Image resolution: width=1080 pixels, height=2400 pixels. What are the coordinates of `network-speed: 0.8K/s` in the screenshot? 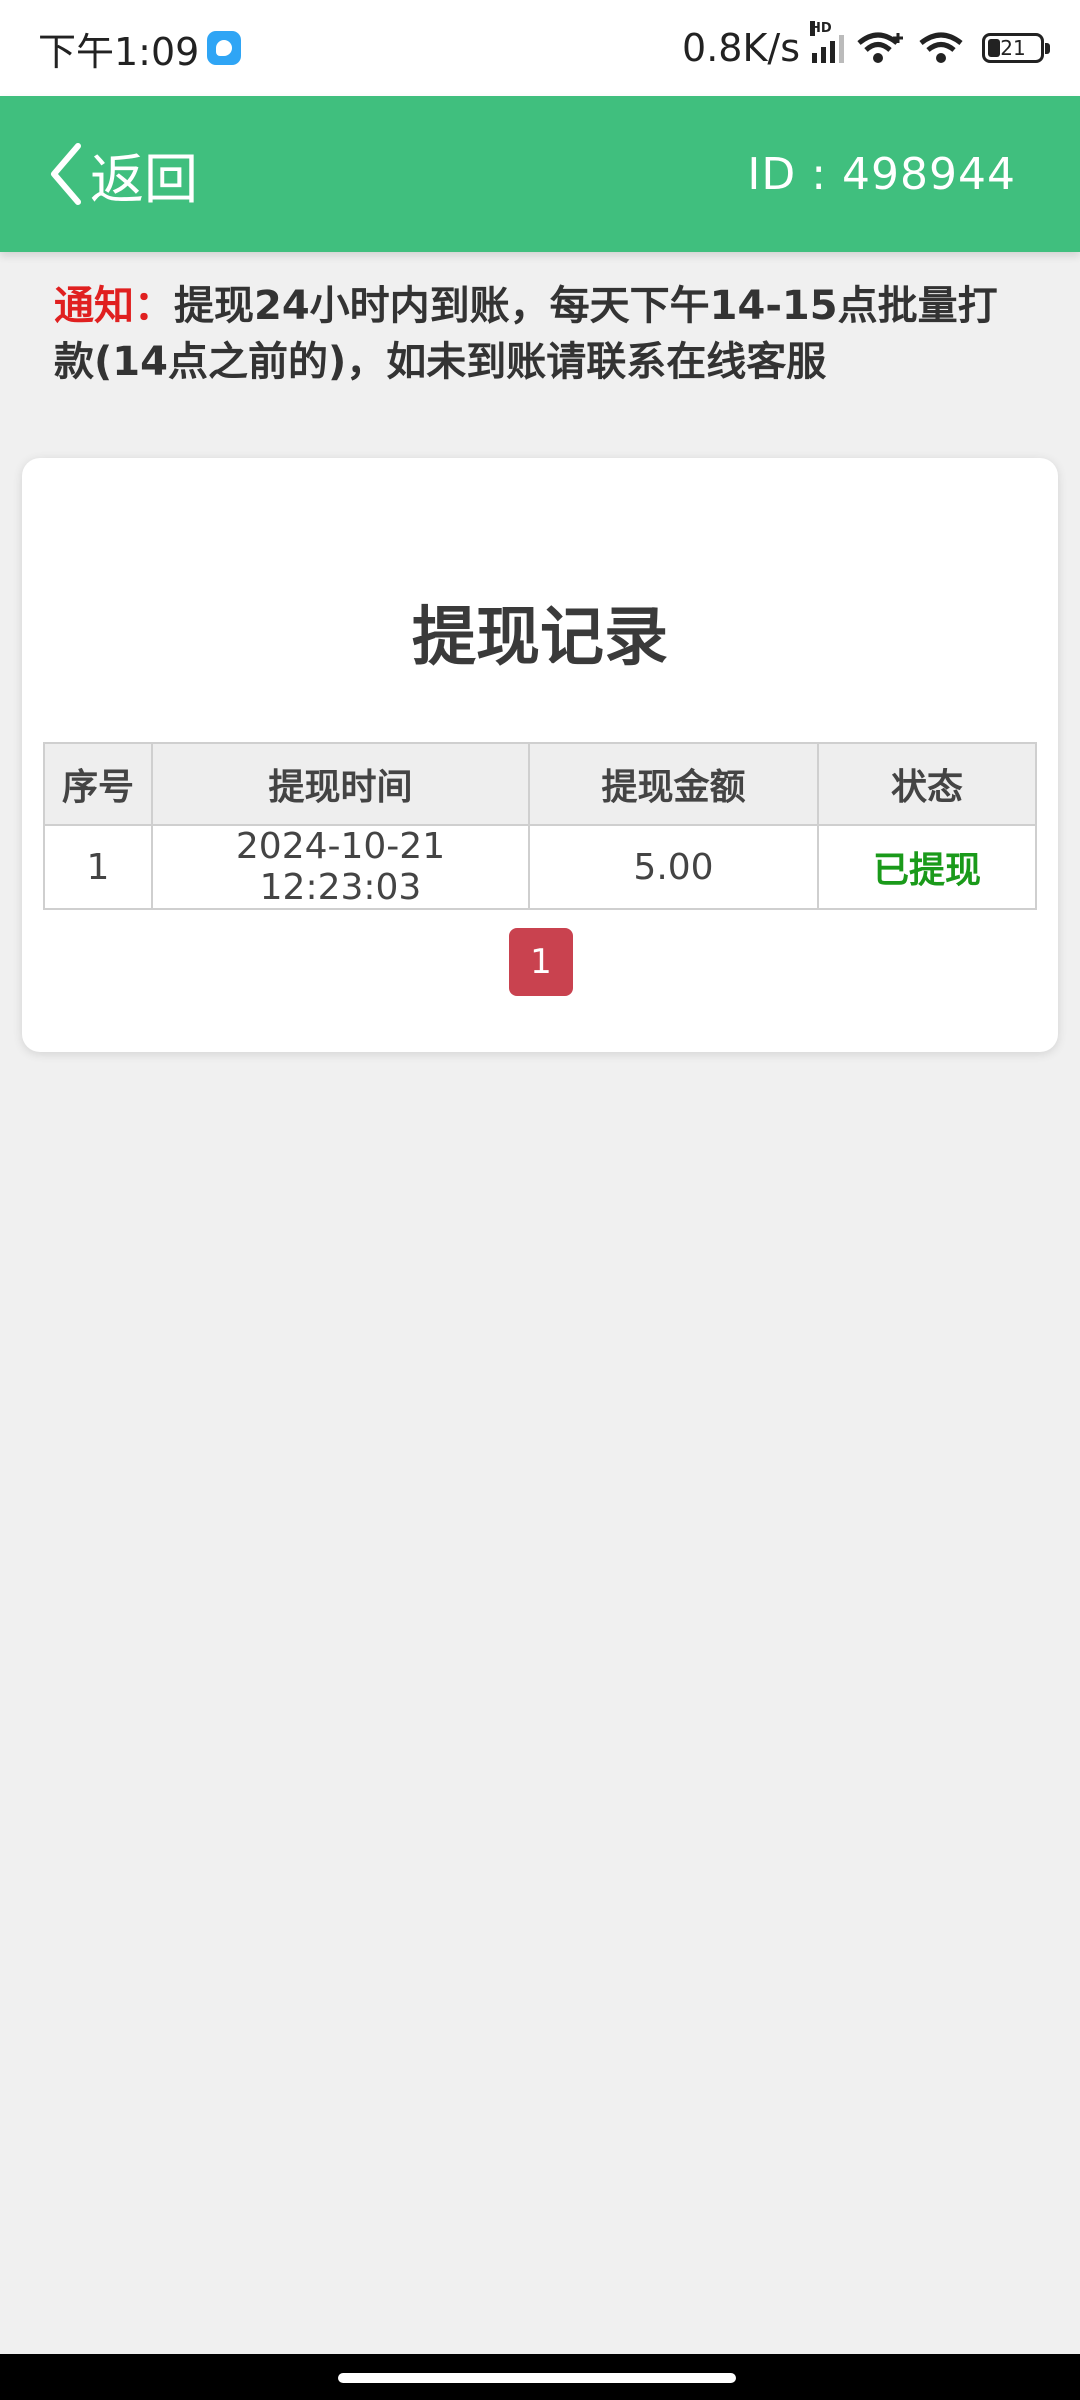 It's located at (741, 48).